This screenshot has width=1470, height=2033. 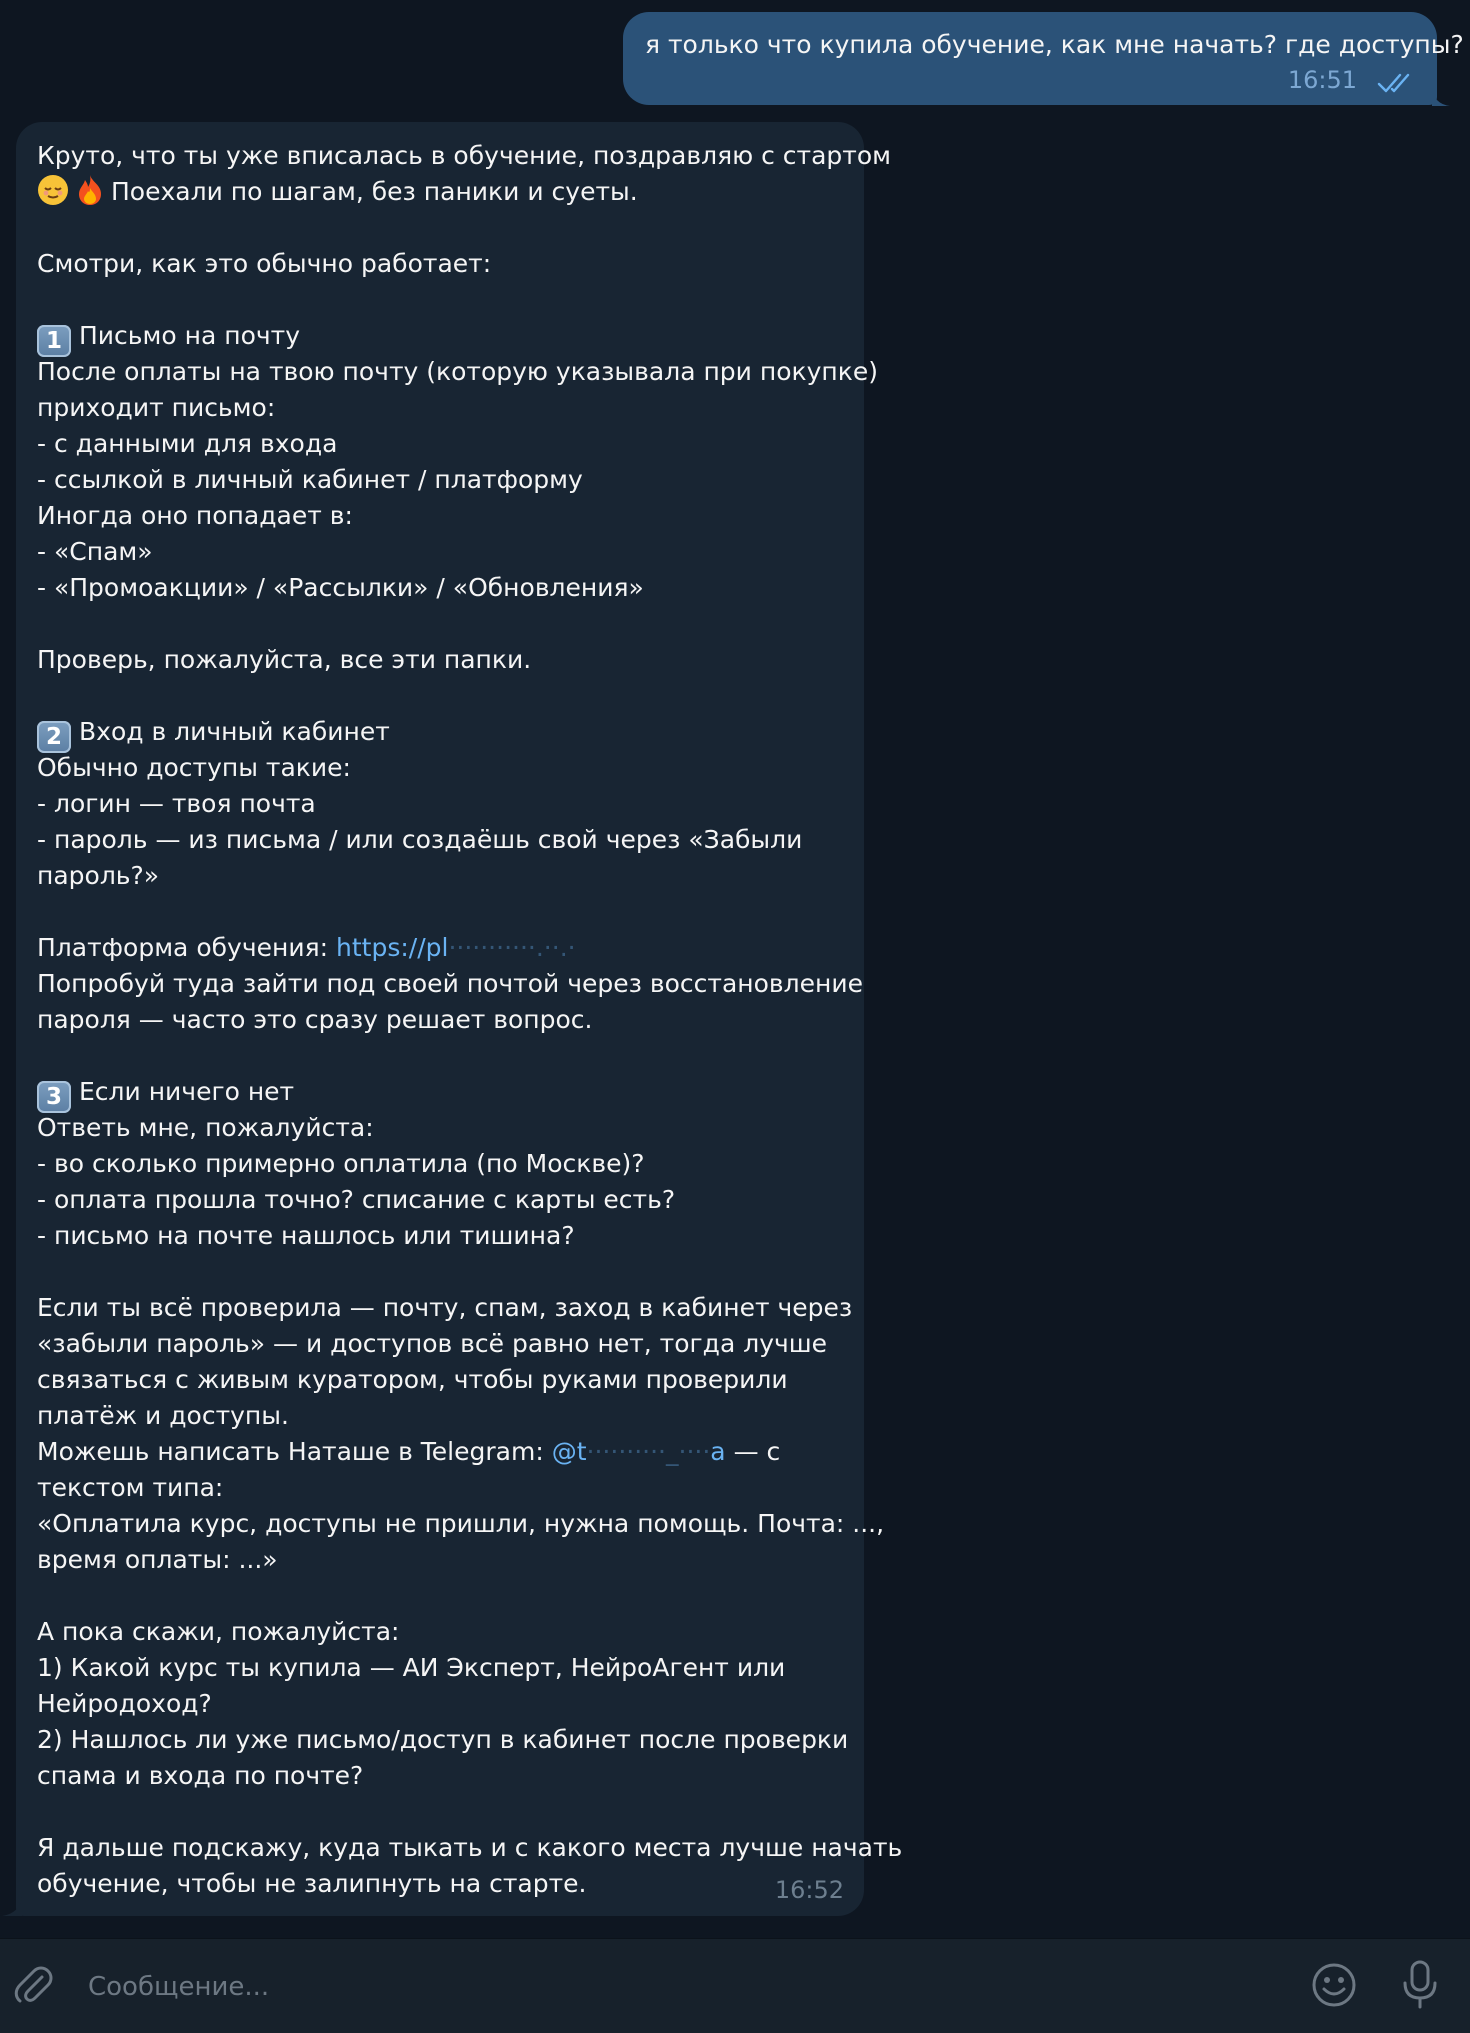 I want to click on message-line: Обычно доступы такие:, so click(x=194, y=767).